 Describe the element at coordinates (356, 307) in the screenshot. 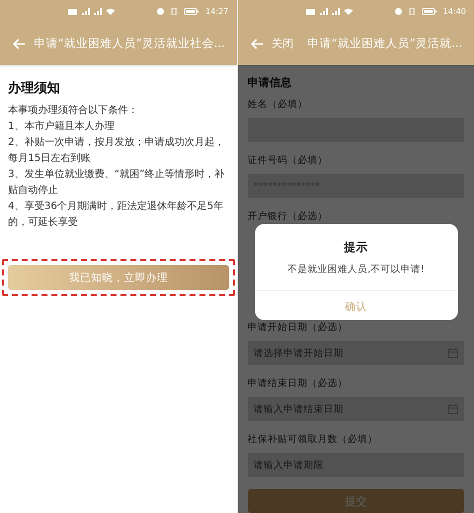

I see `confirm-button: 确认` at that location.